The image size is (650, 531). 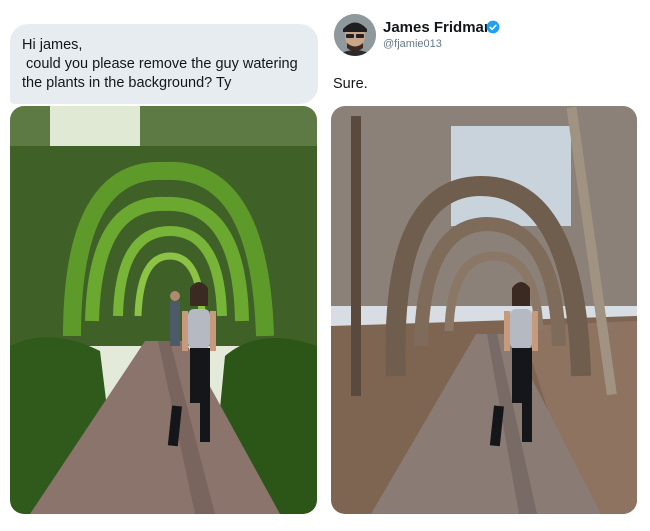 What do you see at coordinates (52, 45) in the screenshot?
I see `request-line-1: Hi james,` at bounding box center [52, 45].